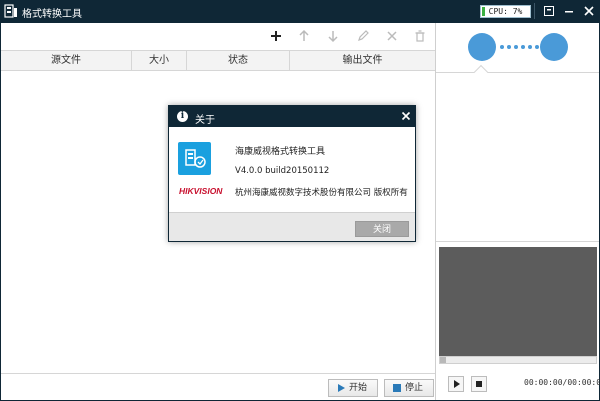 The image size is (600, 401). I want to click on column-header-status: 状态, so click(238, 60).